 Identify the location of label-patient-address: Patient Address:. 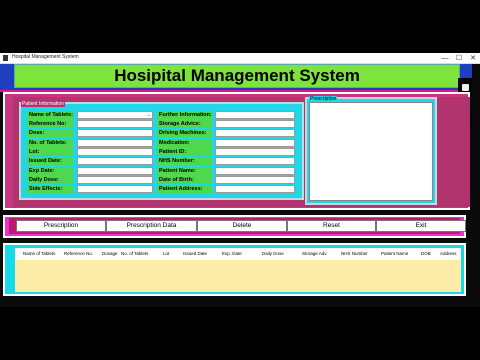
(184, 189).